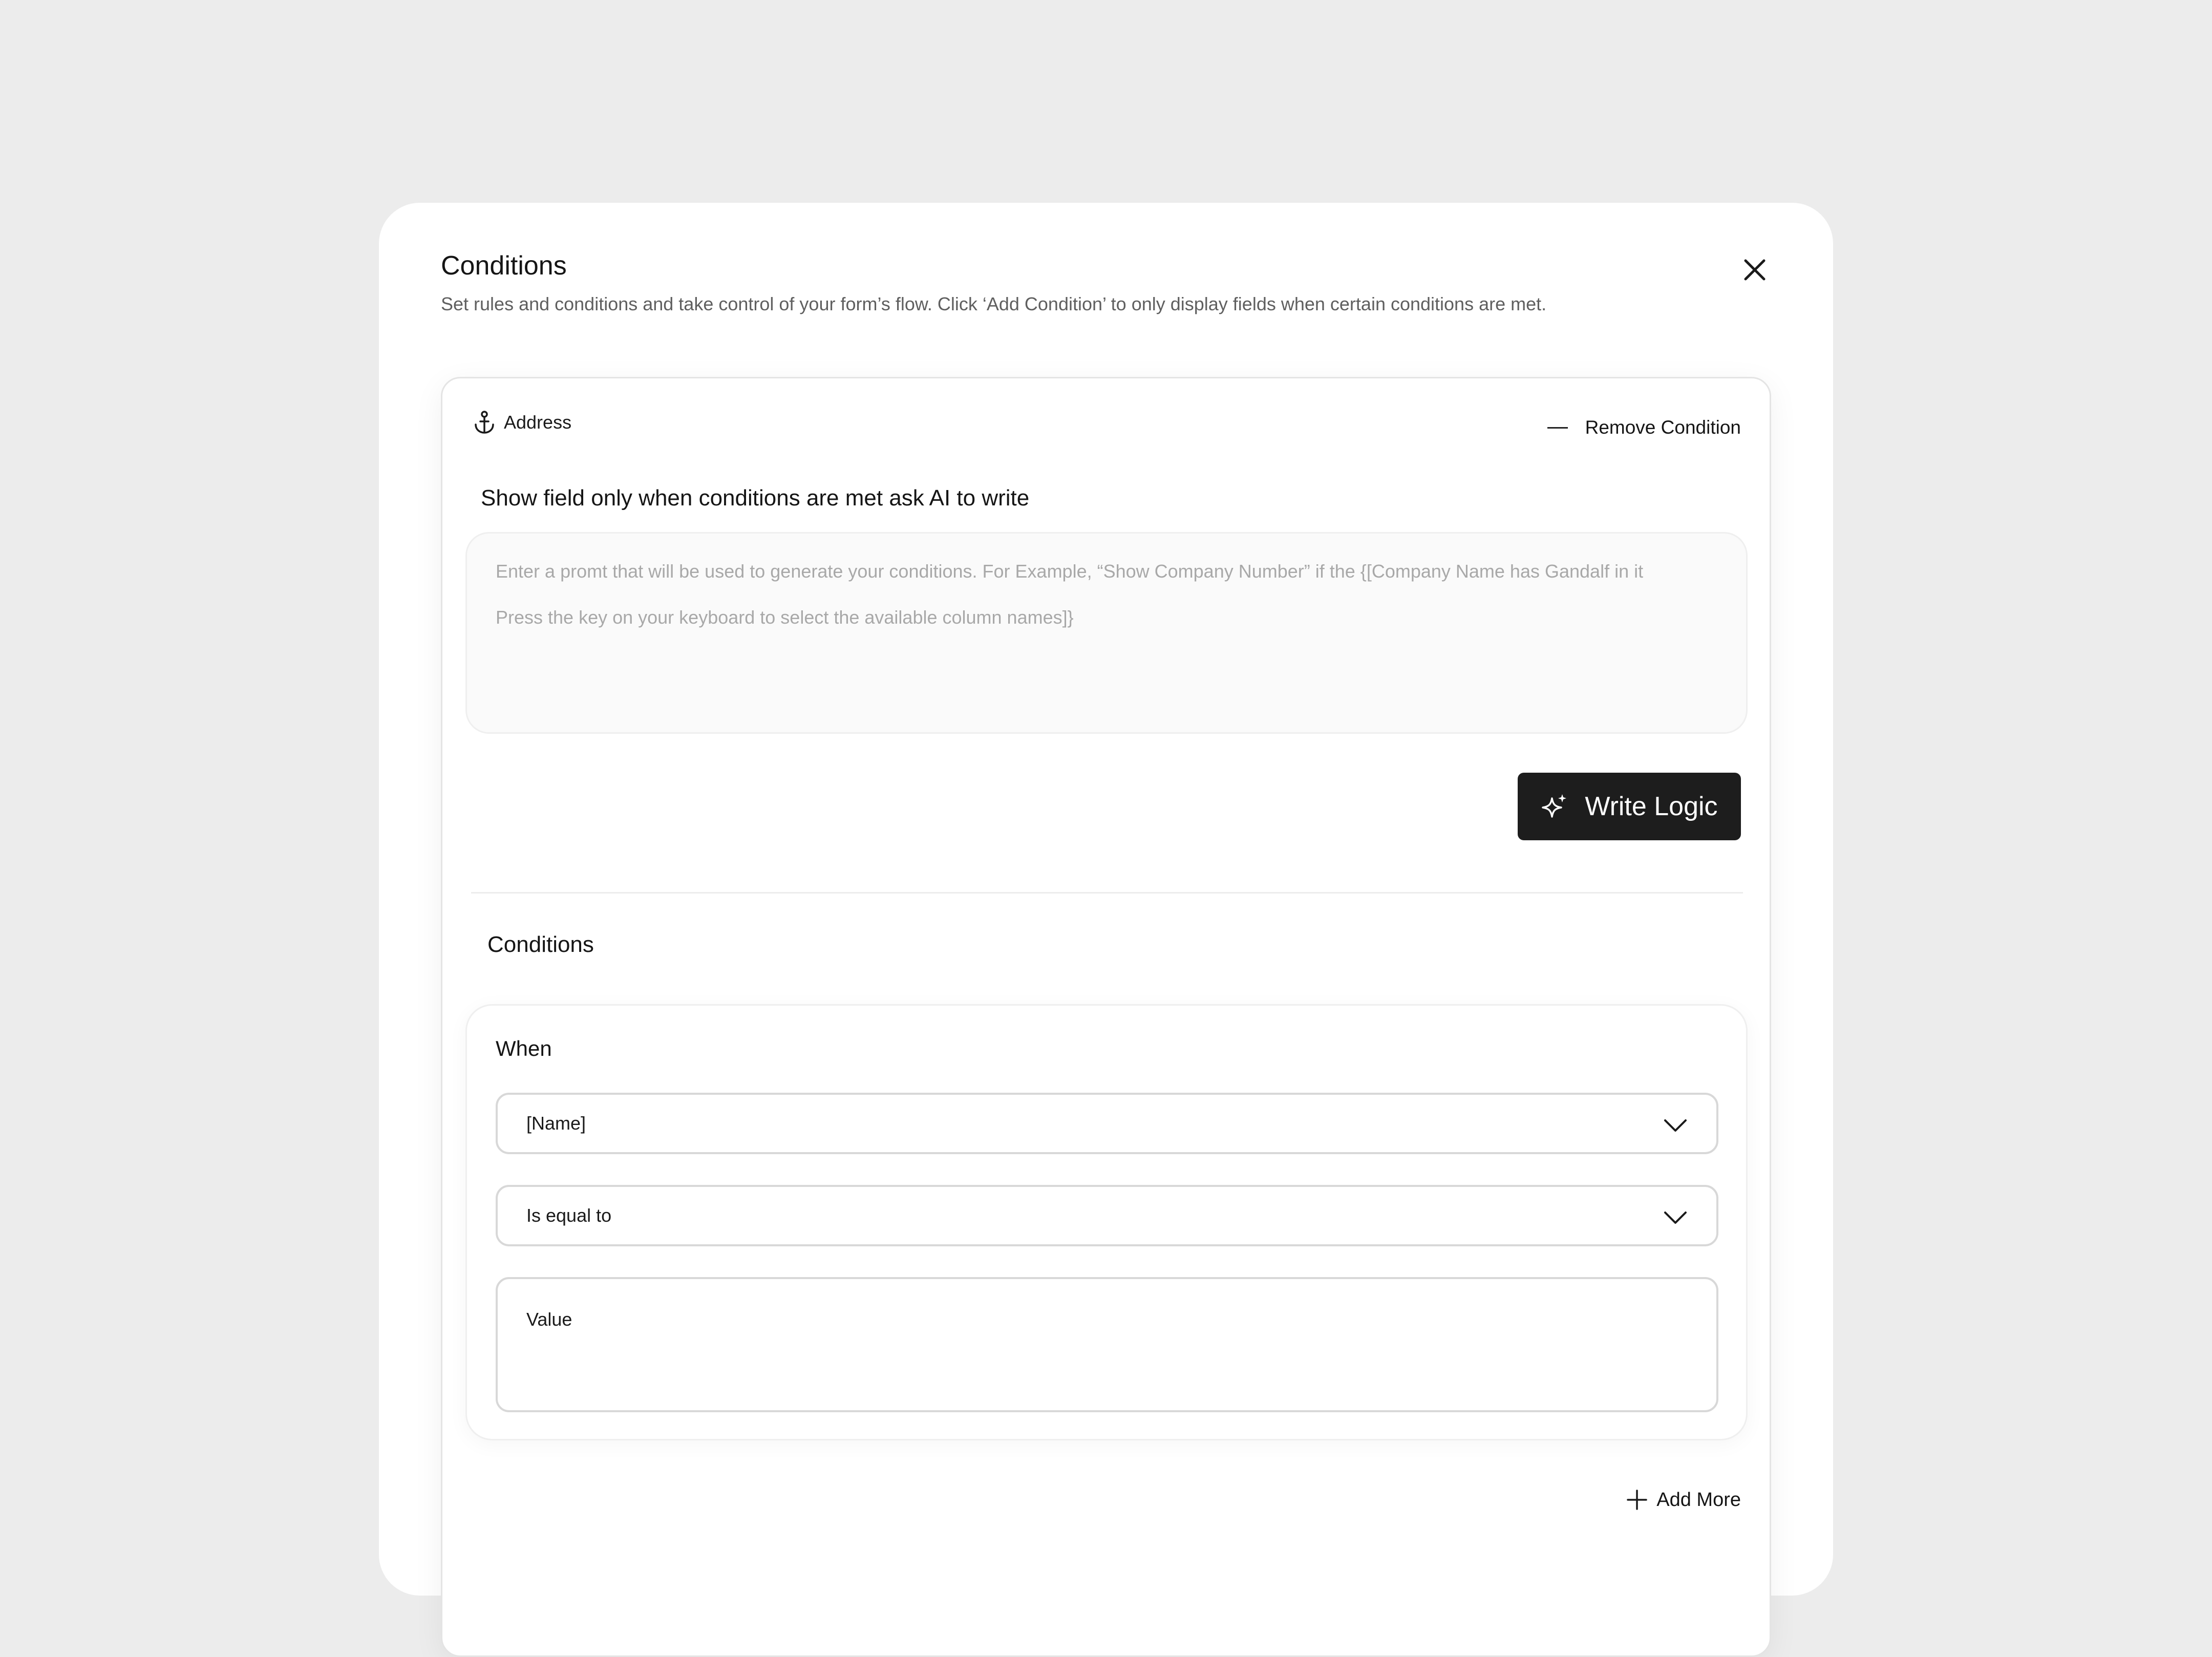 The height and width of the screenshot is (1657, 2212). I want to click on field-select: [Name], so click(1107, 1123).